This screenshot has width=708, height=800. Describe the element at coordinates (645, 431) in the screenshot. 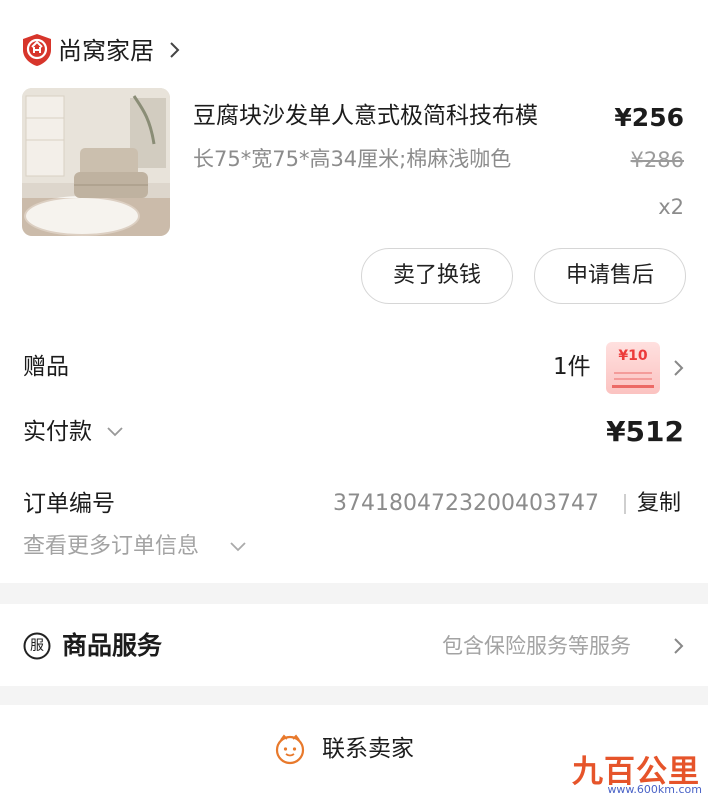

I see `payment-amount: ¥512` at that location.